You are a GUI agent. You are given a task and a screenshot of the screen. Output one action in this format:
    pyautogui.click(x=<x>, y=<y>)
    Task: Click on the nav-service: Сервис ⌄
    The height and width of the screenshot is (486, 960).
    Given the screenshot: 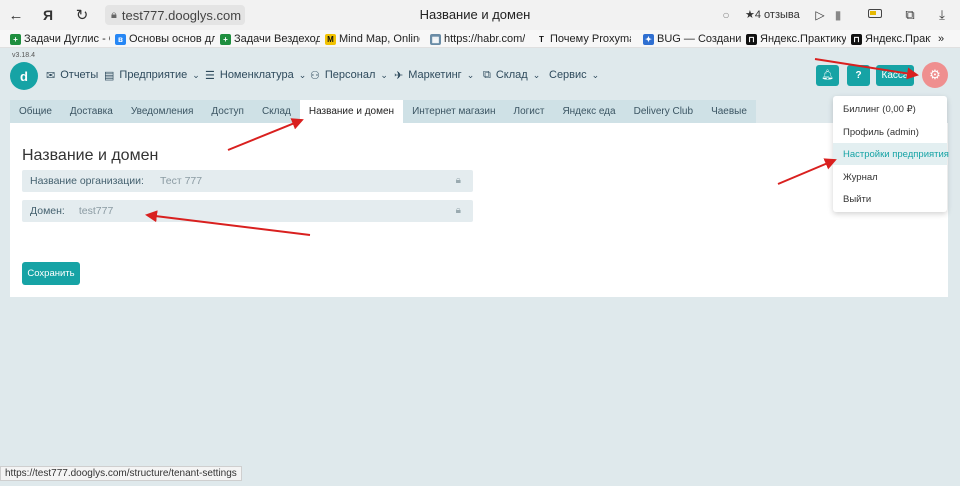 What is the action you would take?
    pyautogui.click(x=574, y=75)
    